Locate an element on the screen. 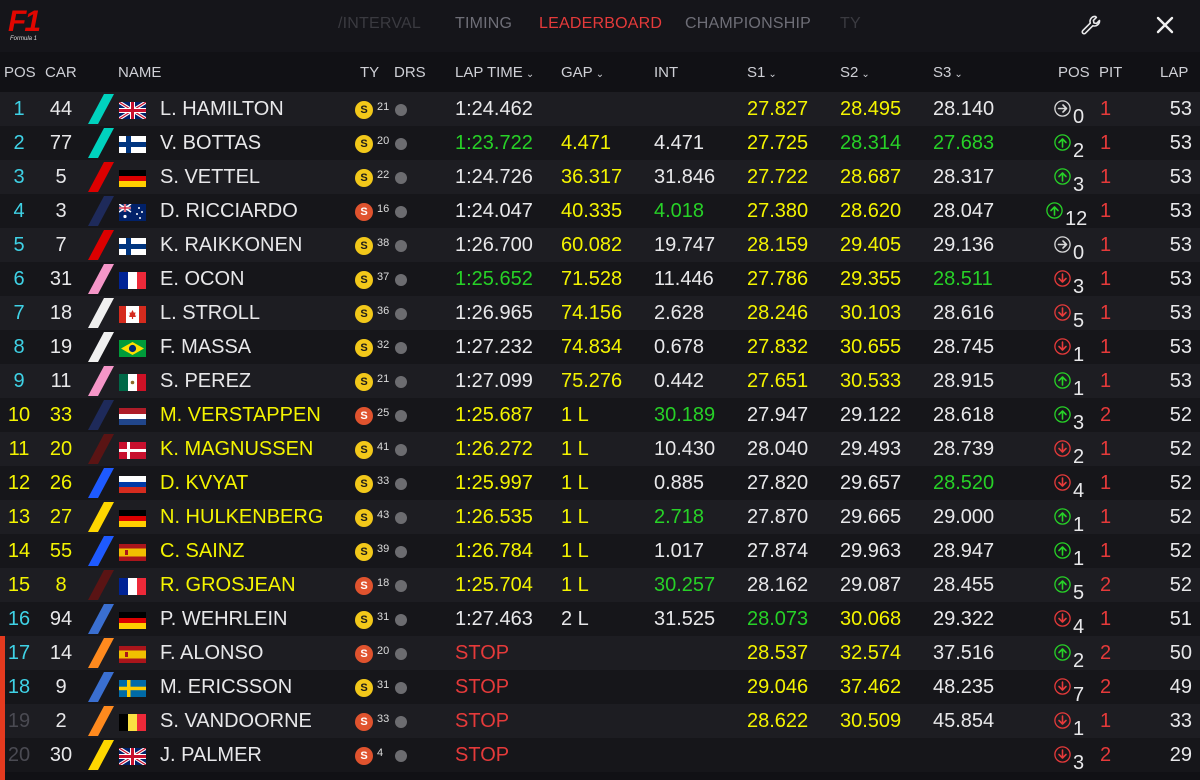 The image size is (1200, 780). table-row: 20 30 J. PALMER S 4 STOP 3 2 29 is located at coordinates (600, 755).